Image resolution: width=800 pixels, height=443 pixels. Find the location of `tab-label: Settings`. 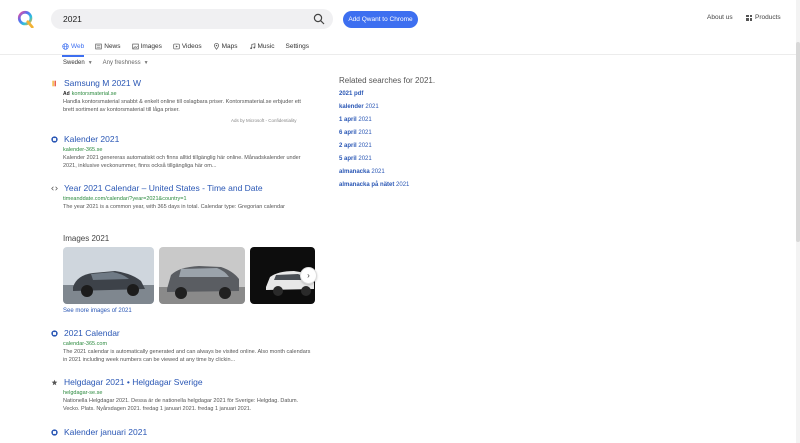

tab-label: Settings is located at coordinates (297, 46).